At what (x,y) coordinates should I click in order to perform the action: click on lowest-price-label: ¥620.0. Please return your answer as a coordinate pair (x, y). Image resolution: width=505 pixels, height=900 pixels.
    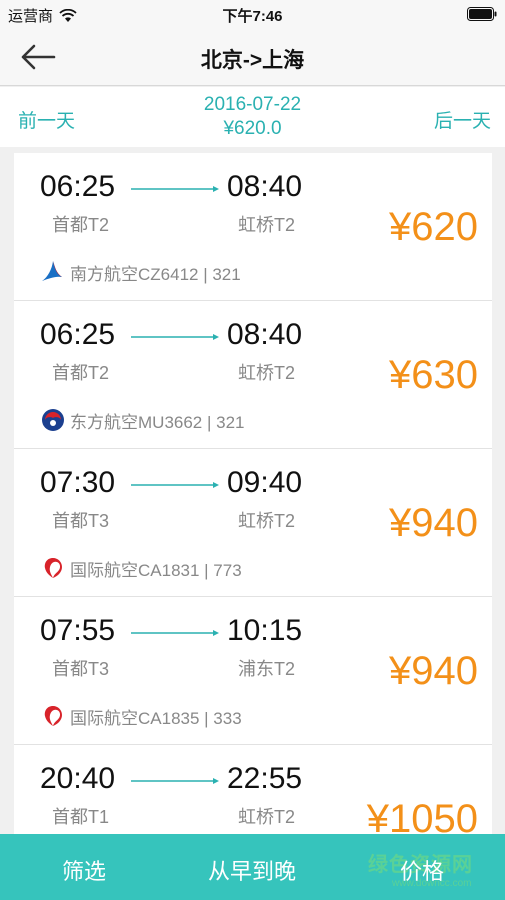
    Looking at the image, I should click on (252, 128).